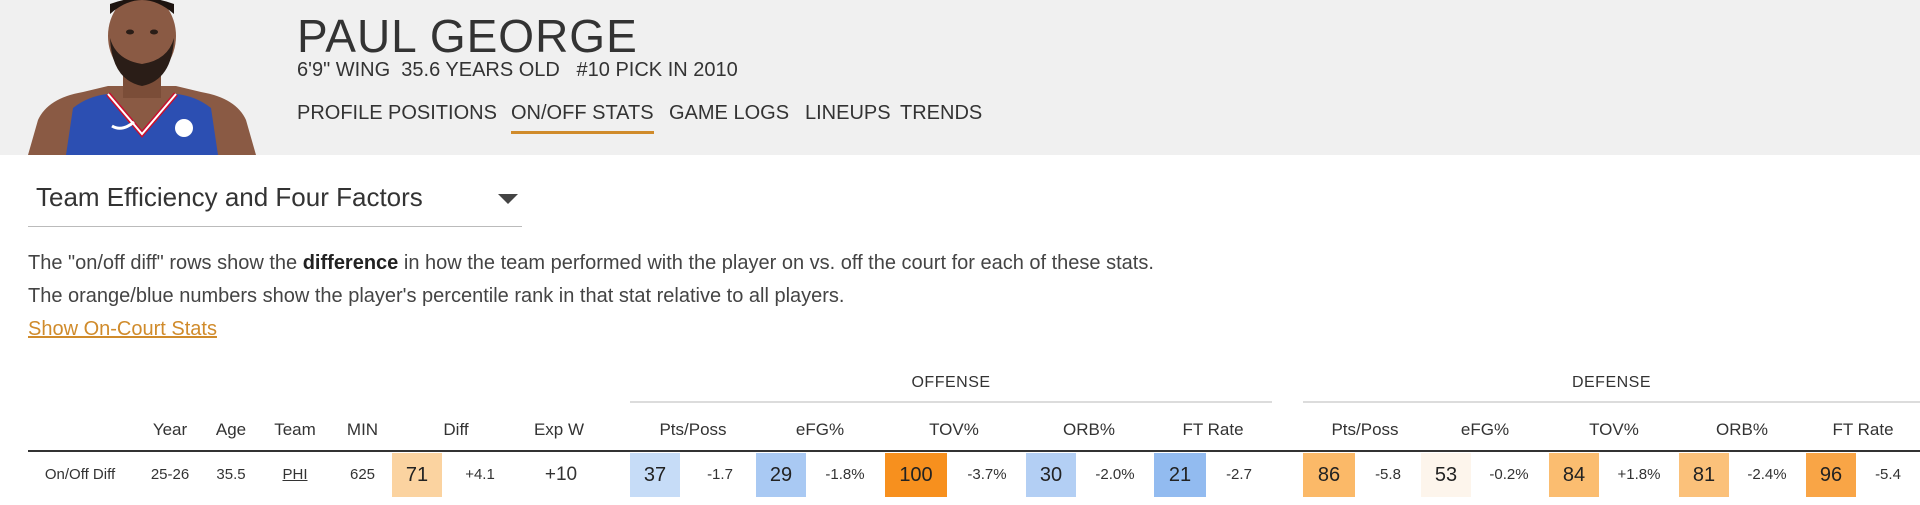 This screenshot has width=1920, height=505. Describe the element at coordinates (1611, 382) in the screenshot. I see `group-defense: DEFENSE` at that location.